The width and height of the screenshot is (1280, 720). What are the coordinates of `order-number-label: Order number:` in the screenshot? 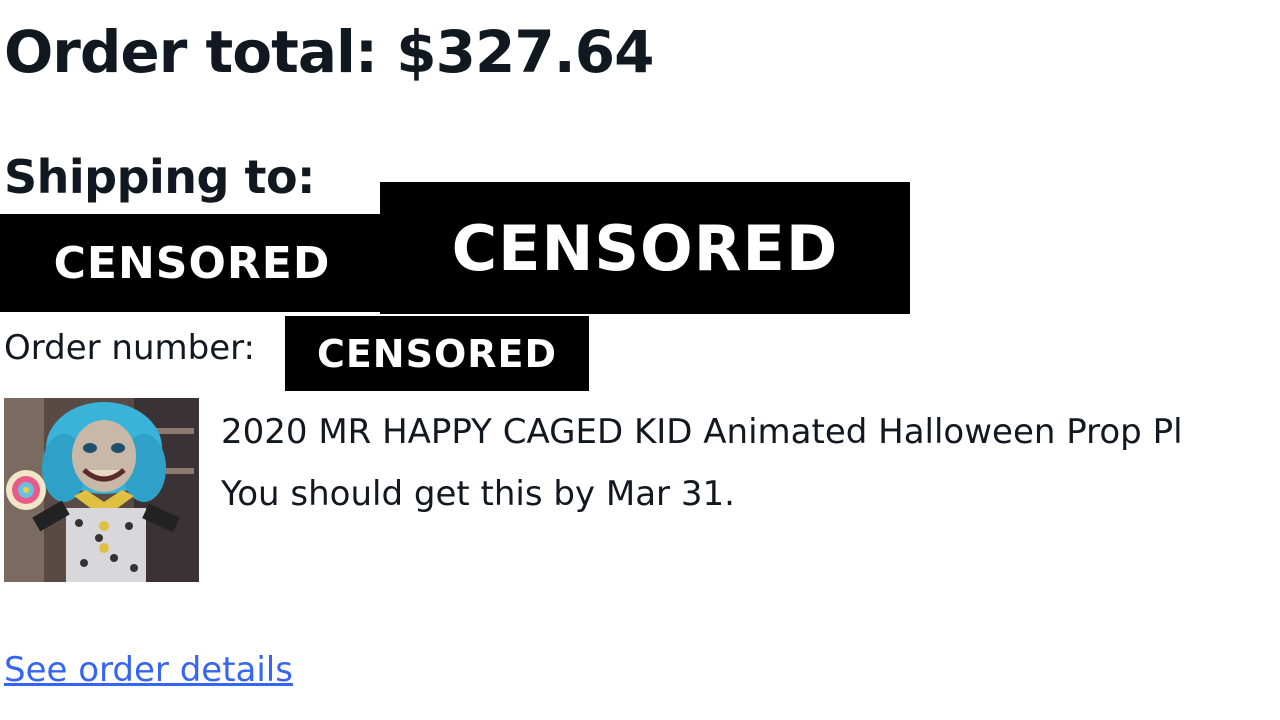 It's located at (129, 348).